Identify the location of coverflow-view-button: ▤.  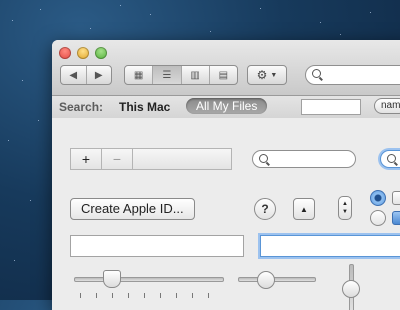
(223, 75).